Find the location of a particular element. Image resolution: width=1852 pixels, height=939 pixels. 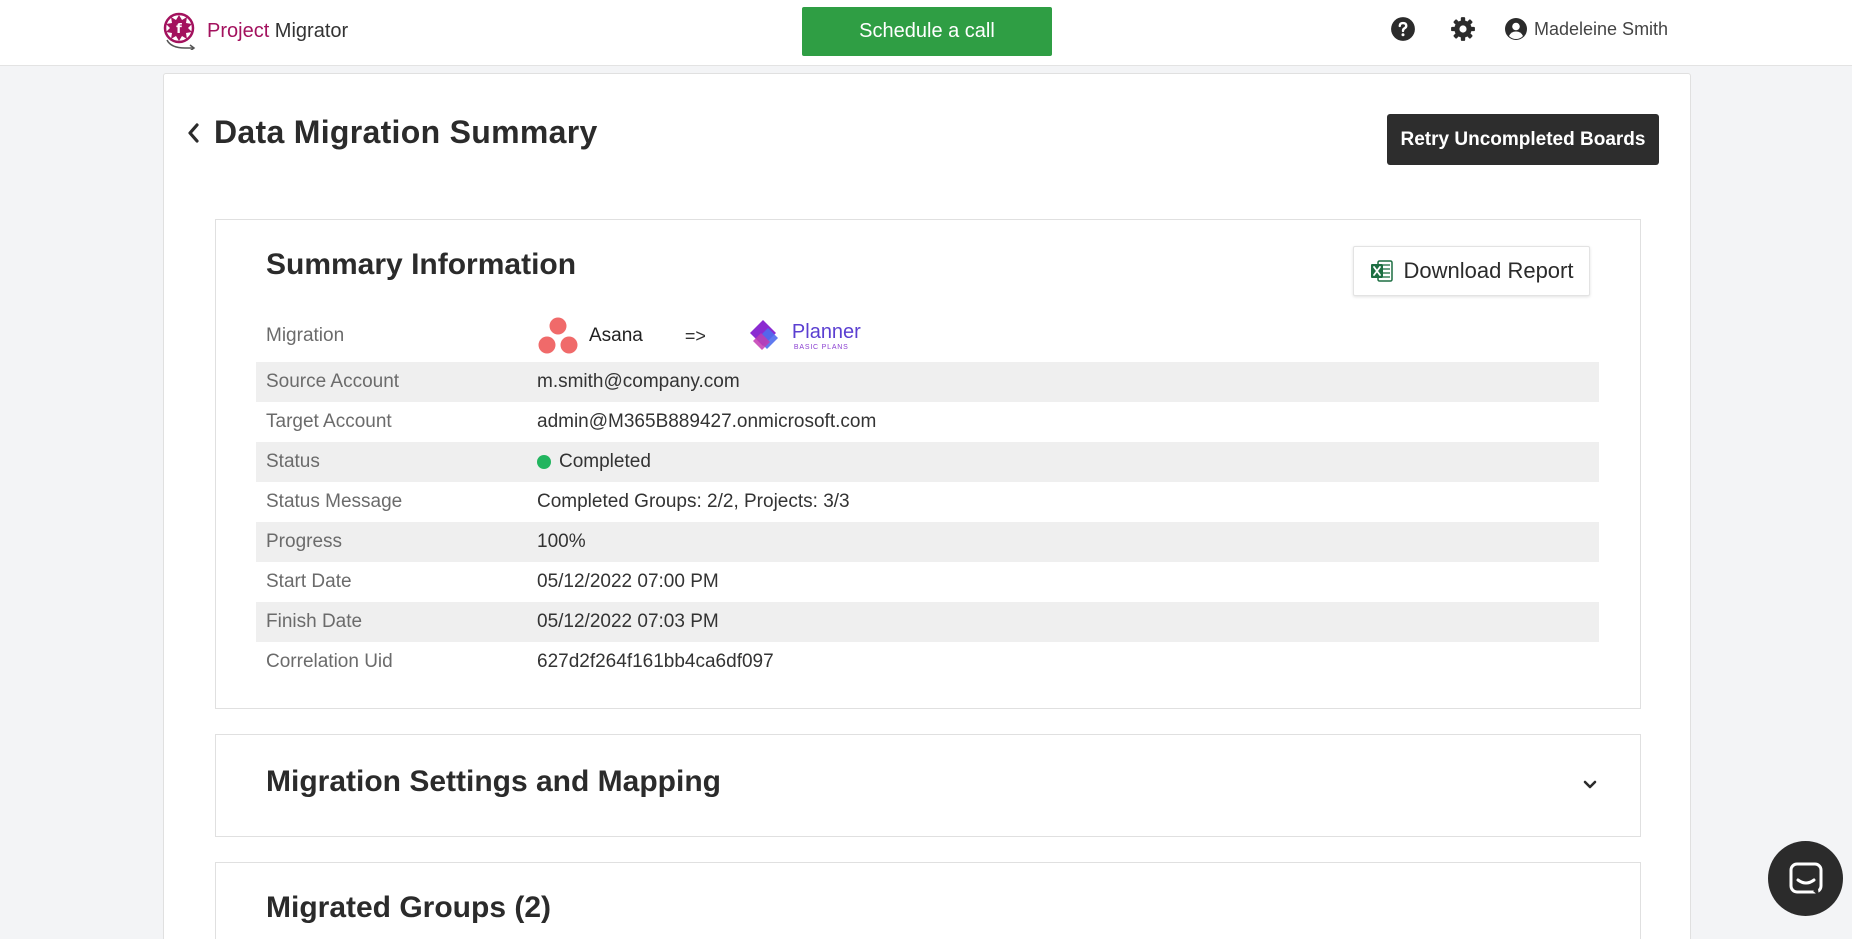

row-label: Start Date is located at coordinates (309, 581).